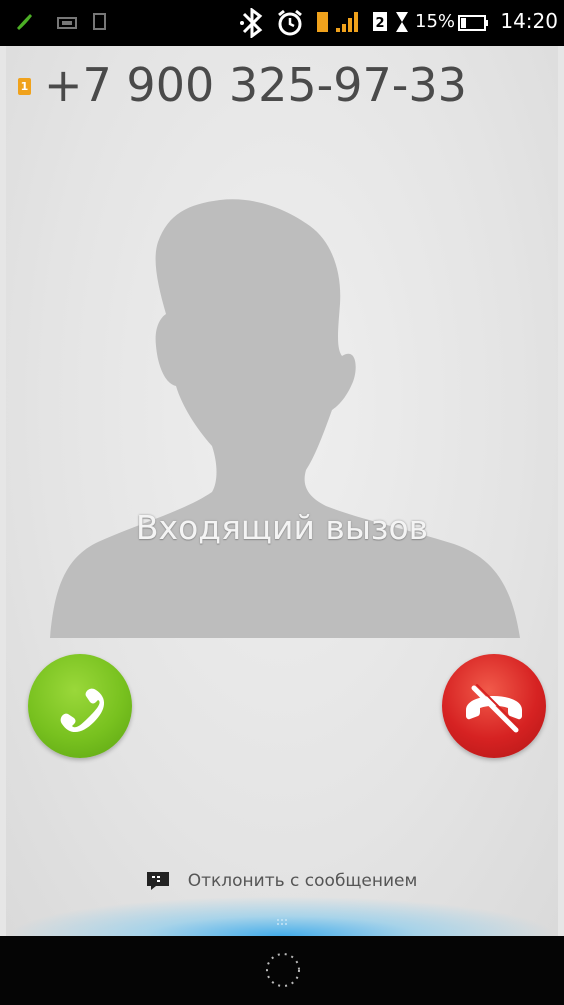 The width and height of the screenshot is (564, 1005). I want to click on hourglass-icon, so click(402, 22).